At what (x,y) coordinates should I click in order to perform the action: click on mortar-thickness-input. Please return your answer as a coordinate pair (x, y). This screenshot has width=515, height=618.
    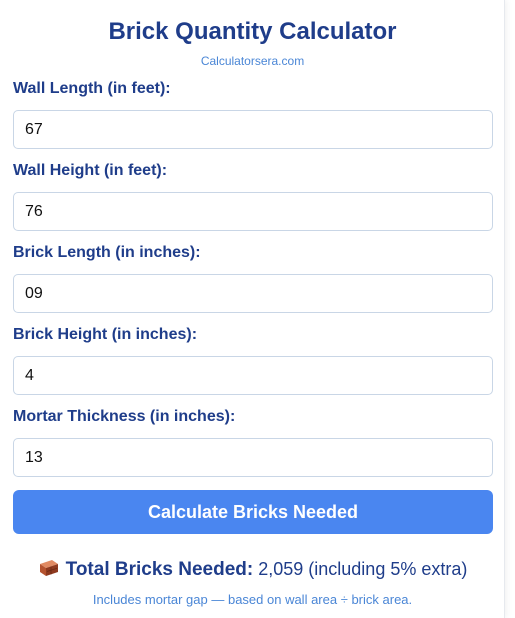
    Looking at the image, I should click on (253, 457).